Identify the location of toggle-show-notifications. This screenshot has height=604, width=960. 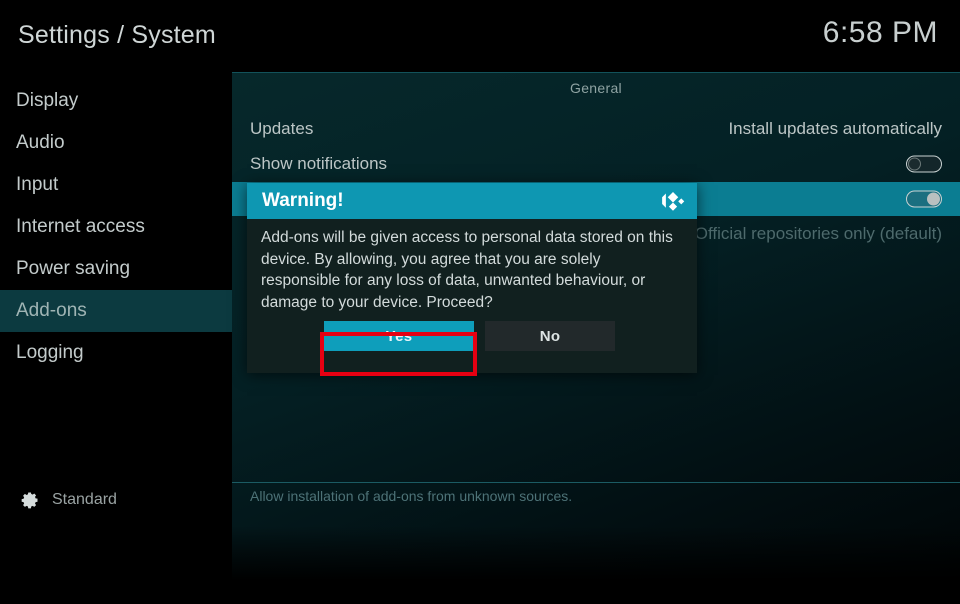
(924, 164).